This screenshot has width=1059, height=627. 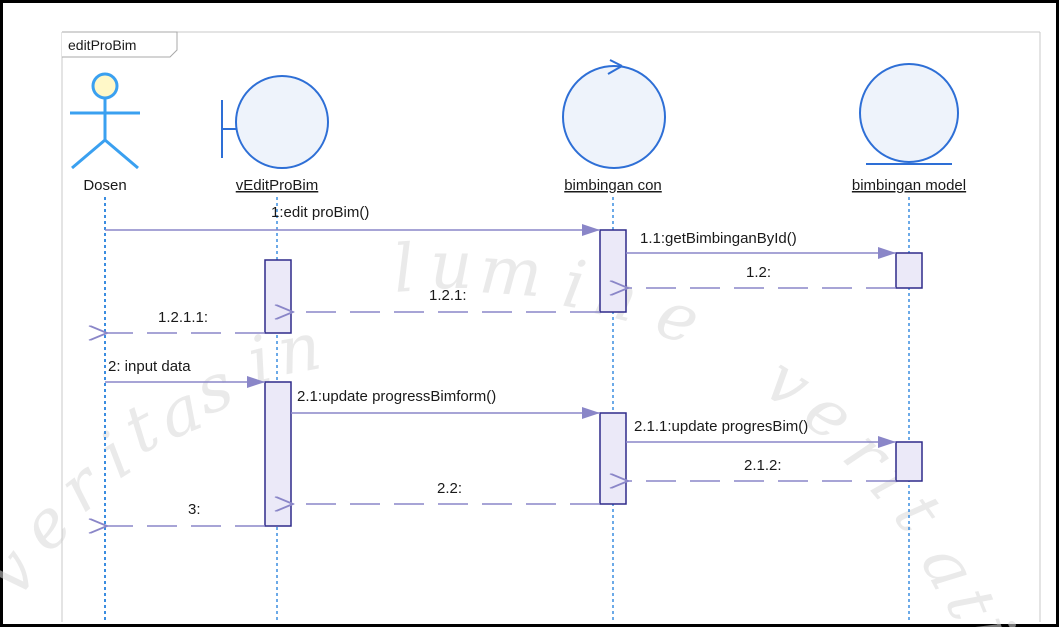 What do you see at coordinates (277, 185) in the screenshot?
I see `lifeline-name: vEditProBim` at bounding box center [277, 185].